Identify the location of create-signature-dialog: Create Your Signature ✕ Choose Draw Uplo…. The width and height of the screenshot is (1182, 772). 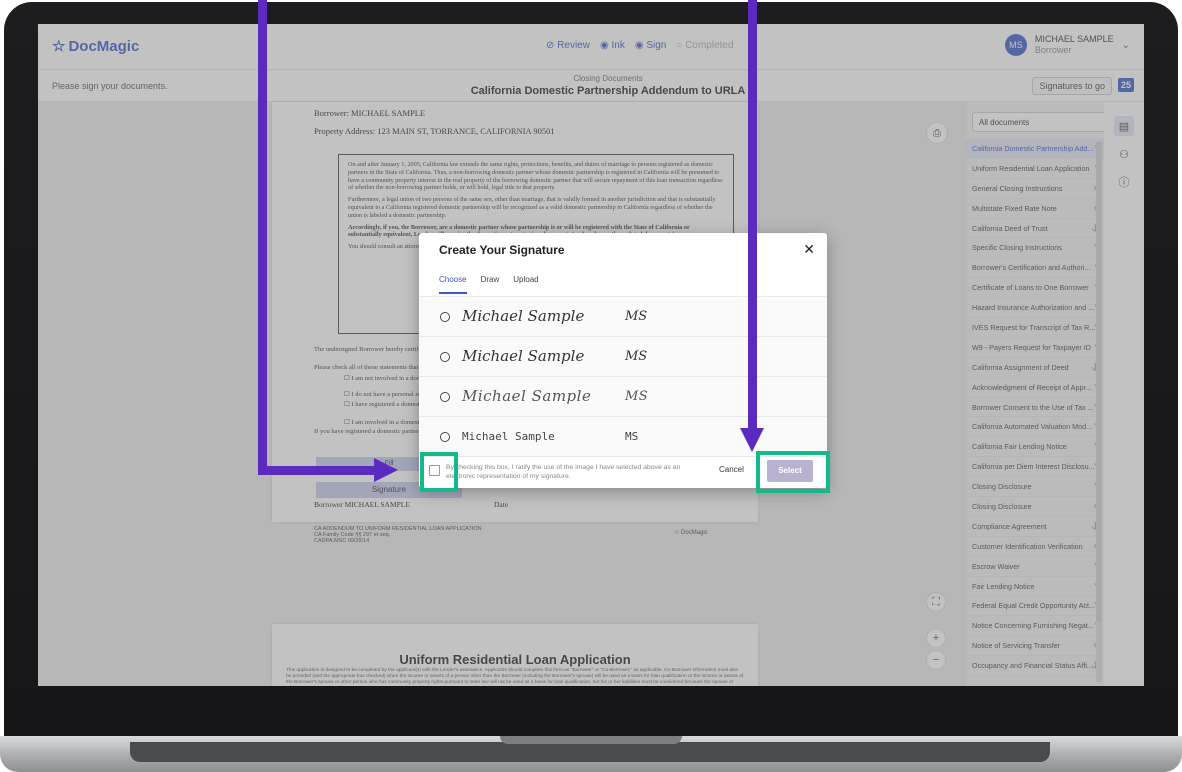
(623, 360).